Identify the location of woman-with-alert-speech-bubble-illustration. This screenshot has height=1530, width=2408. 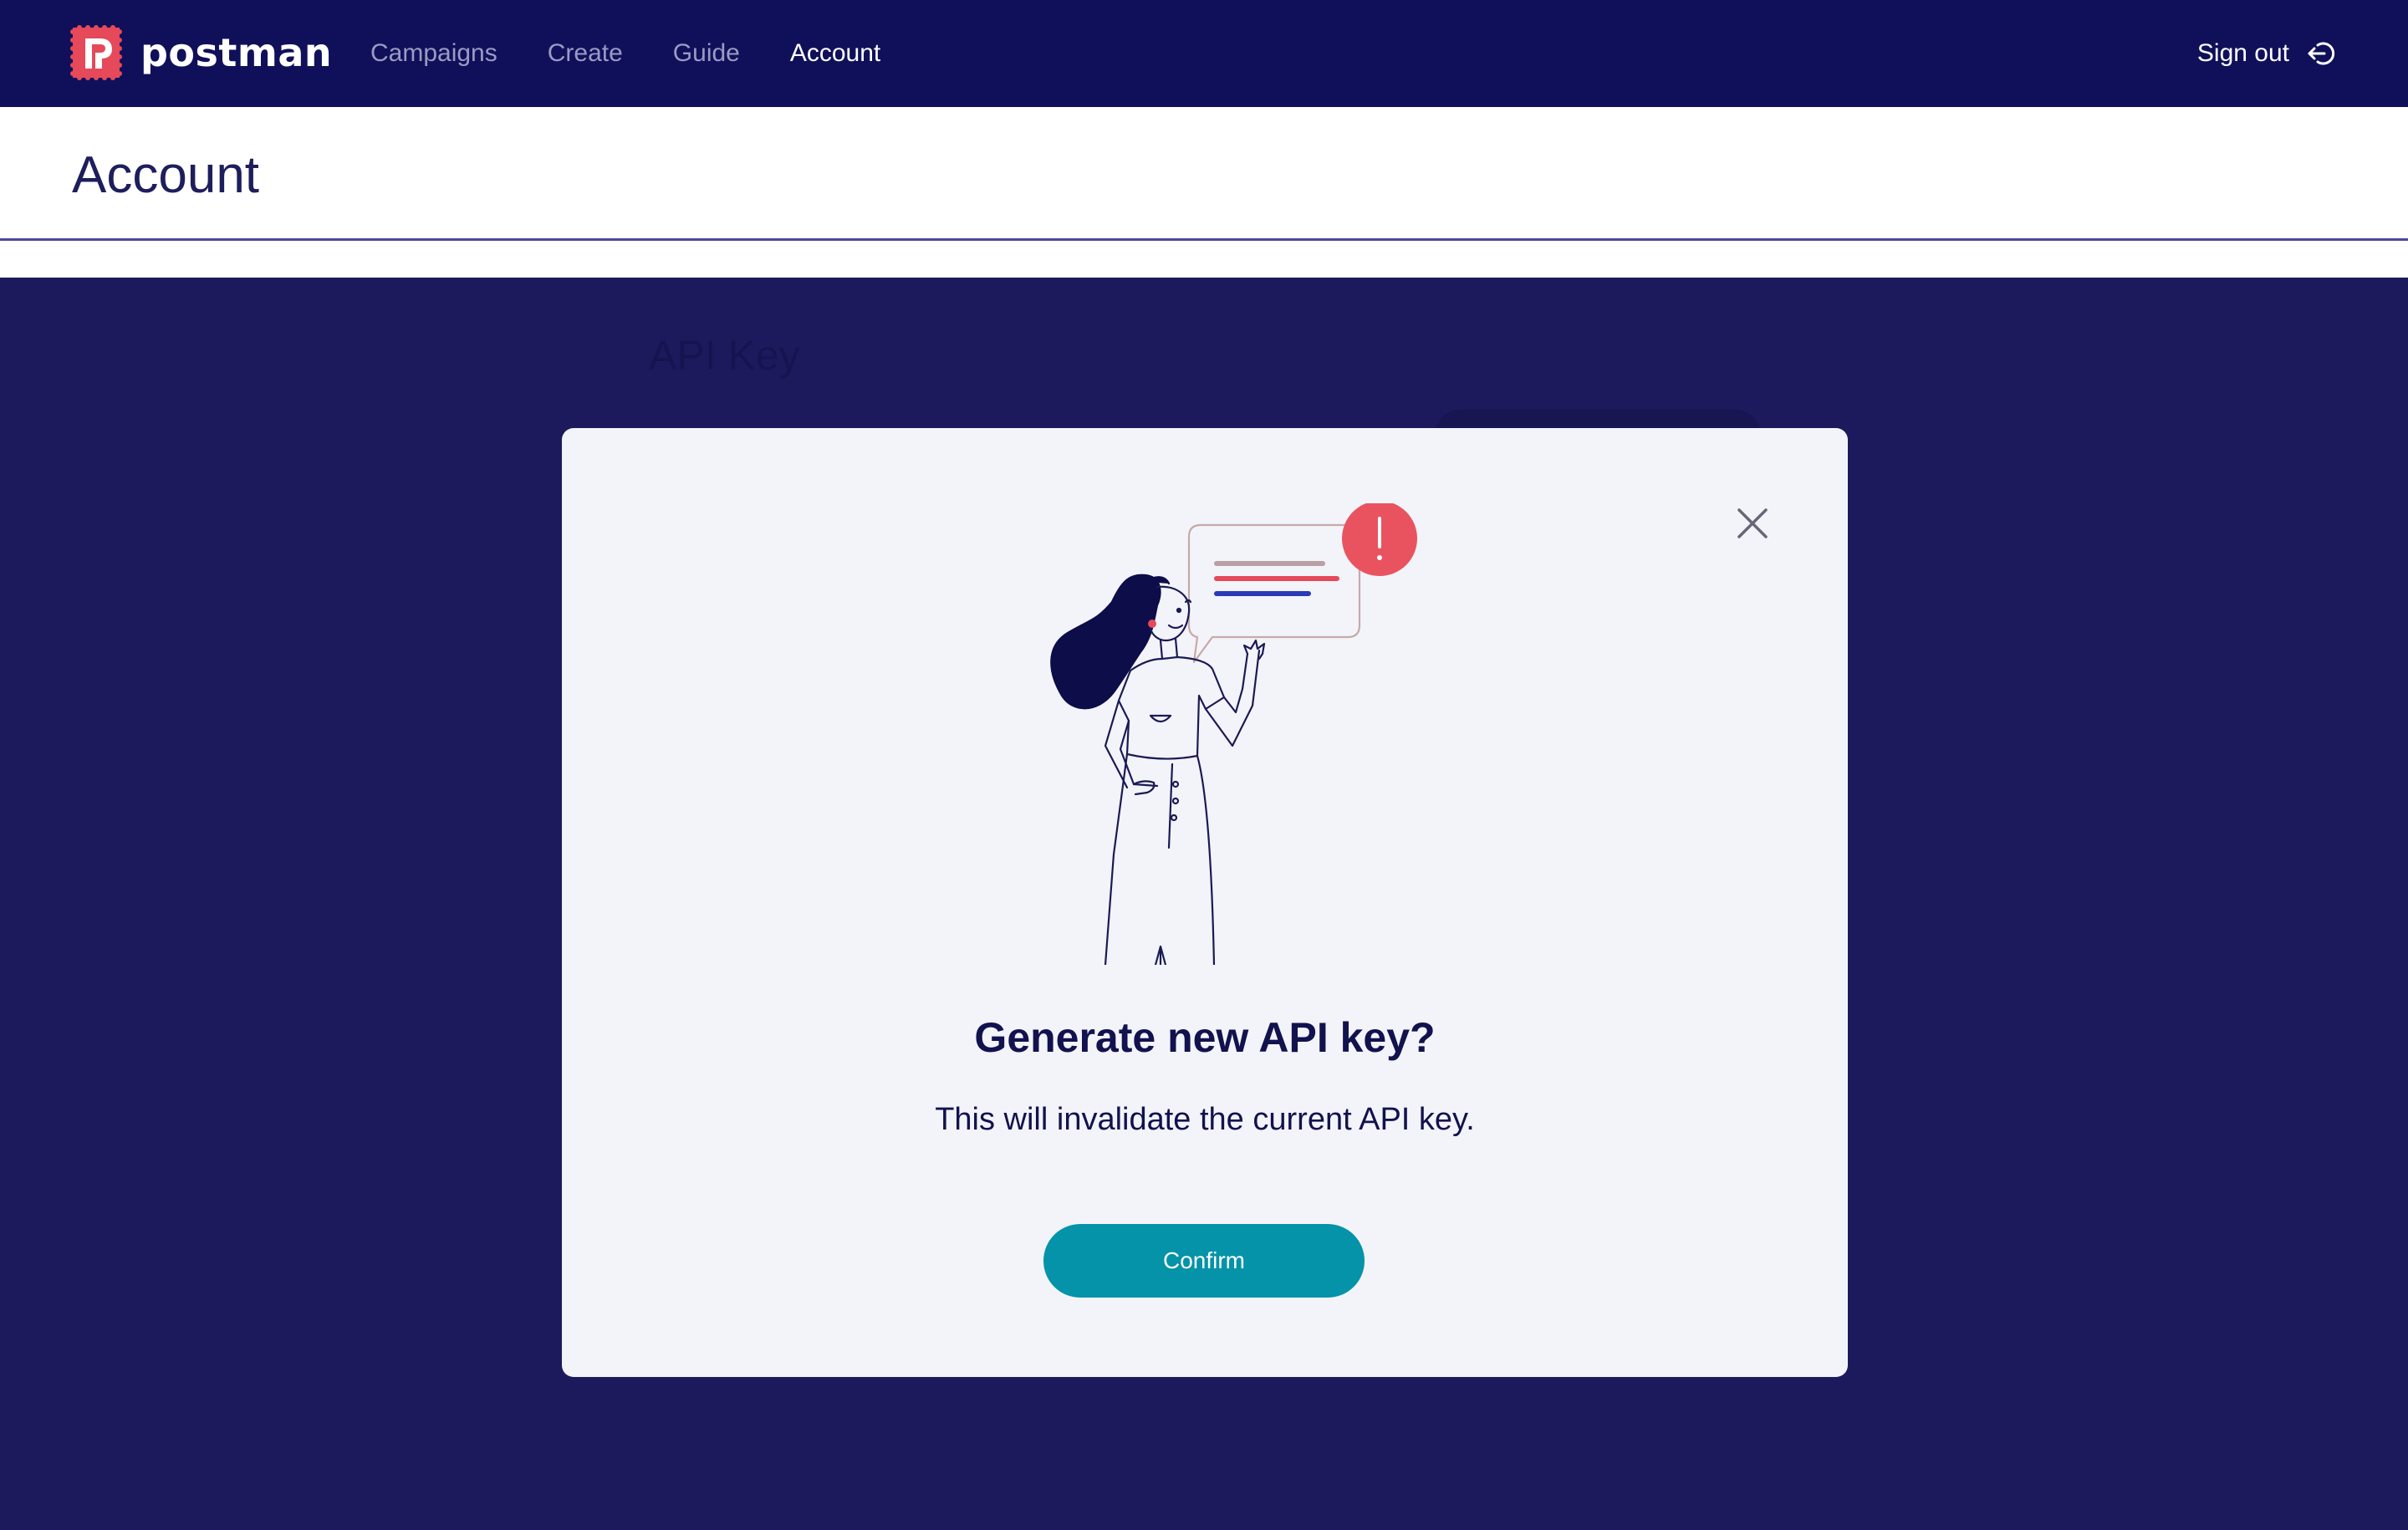
(1234, 734).